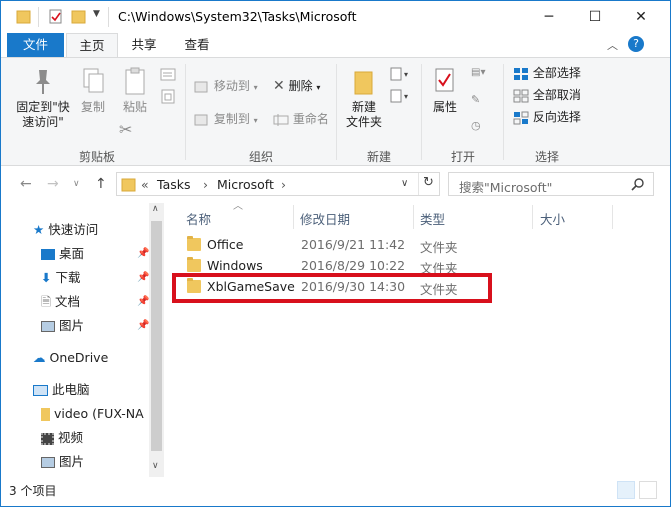 Image resolution: width=671 pixels, height=507 pixels. I want to click on breadcrumb-microsoft: Microsoft, so click(245, 184).